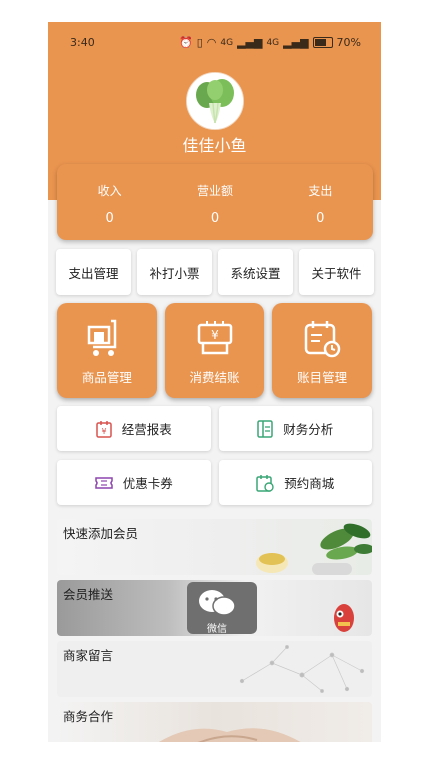 The height and width of the screenshot is (768, 432). Describe the element at coordinates (302, 669) in the screenshot. I see `network-dots-illustration` at that location.